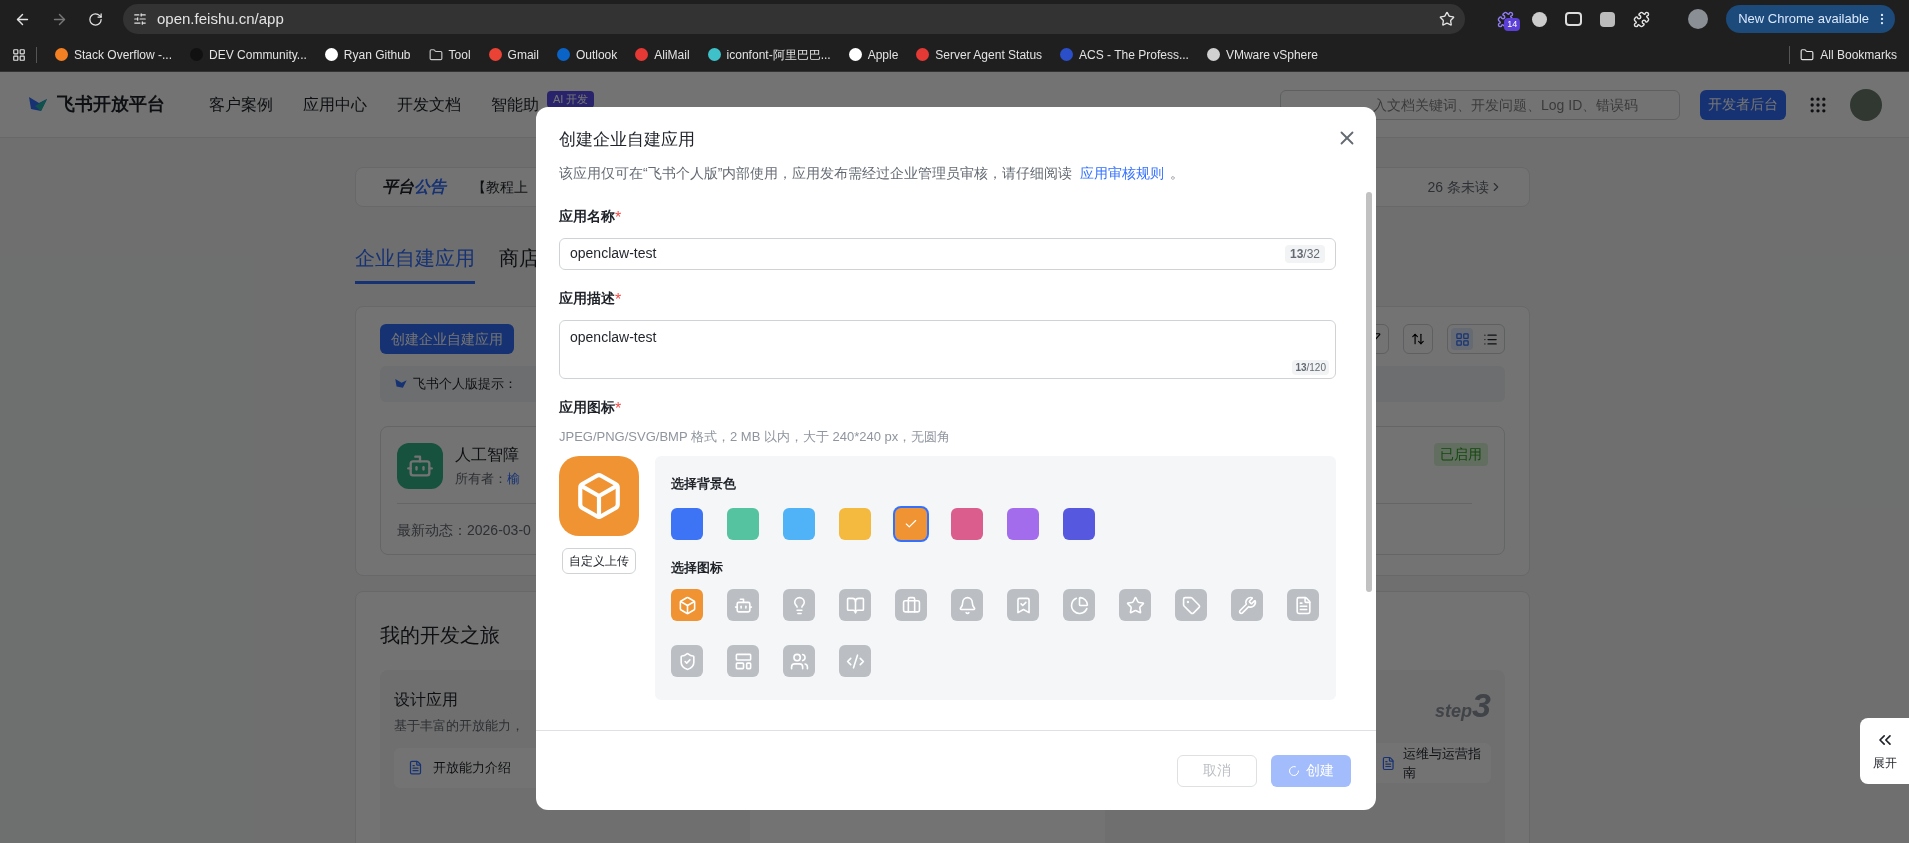 This screenshot has width=1909, height=843. I want to click on char-counter: 13/32, so click(1304, 253).